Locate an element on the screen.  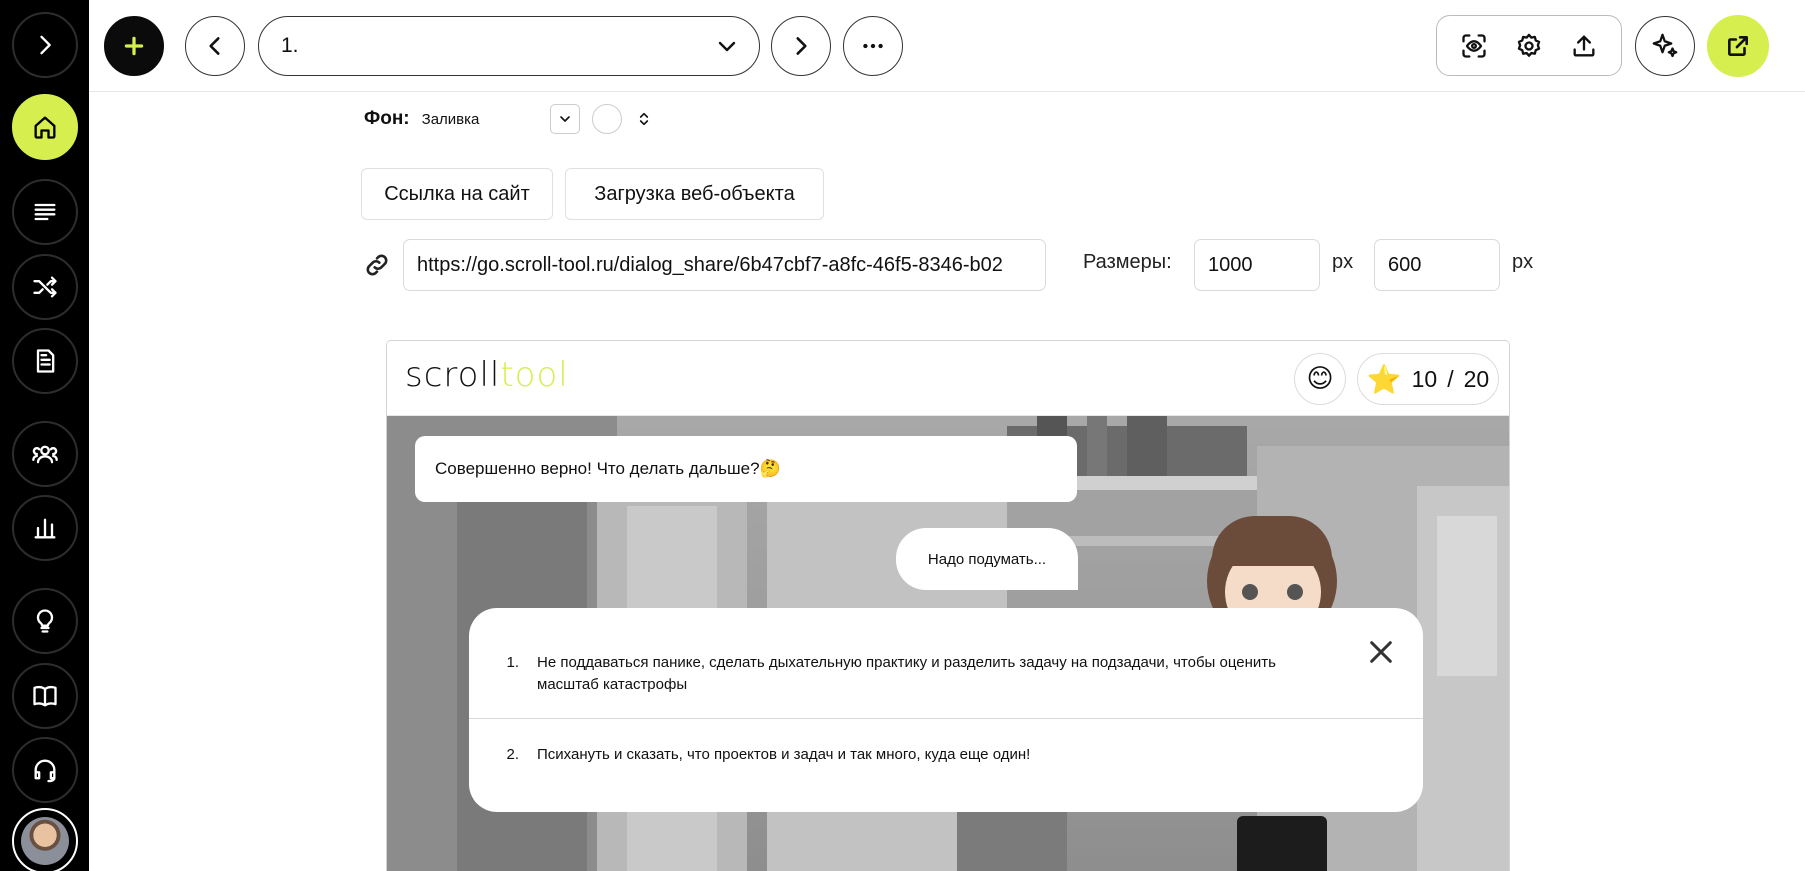
sidebar-item-users is located at coordinates (45, 454).